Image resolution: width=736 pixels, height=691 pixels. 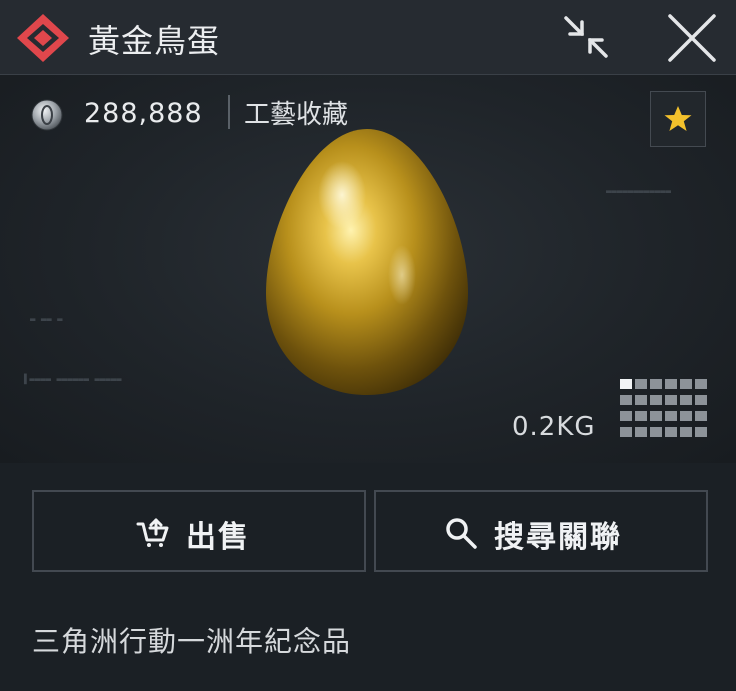 I want to click on favorite-button, so click(x=678, y=119).